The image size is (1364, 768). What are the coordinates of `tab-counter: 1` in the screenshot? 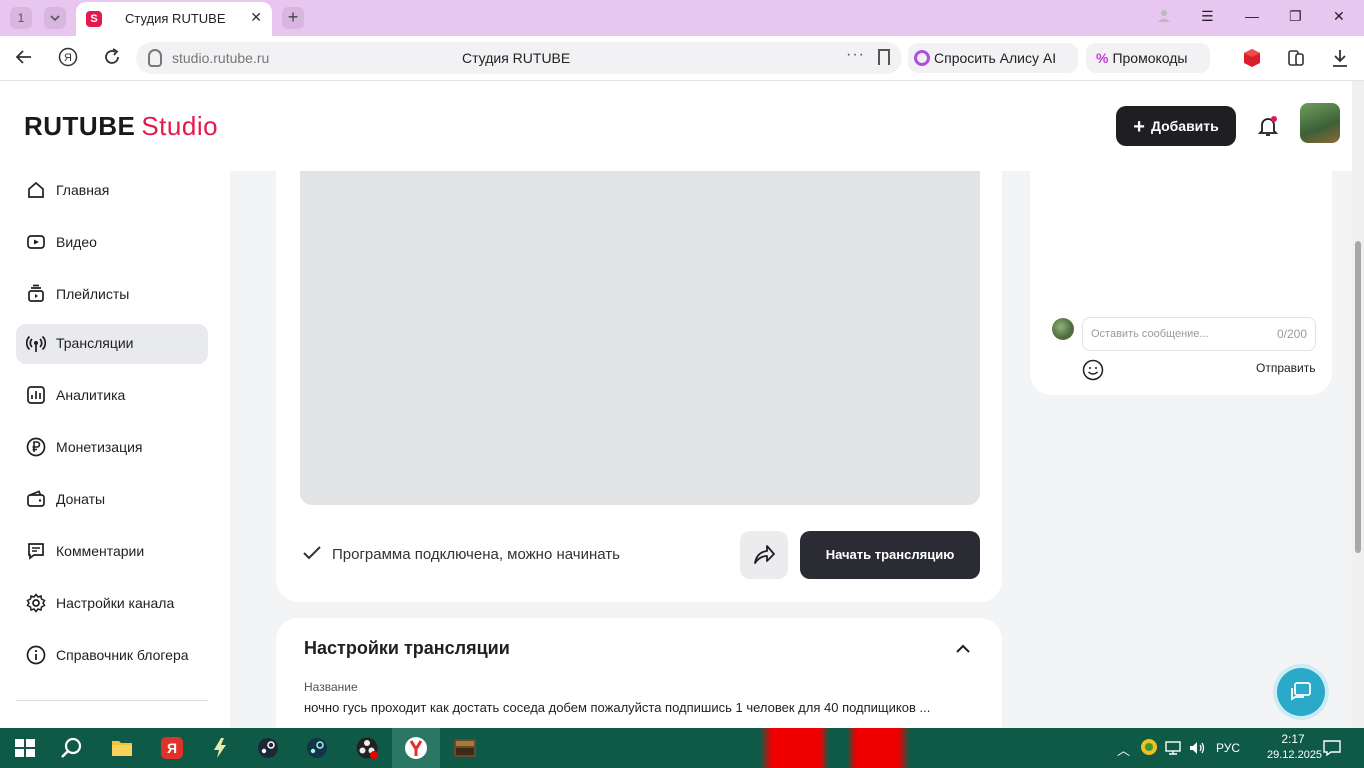 It's located at (21, 18).